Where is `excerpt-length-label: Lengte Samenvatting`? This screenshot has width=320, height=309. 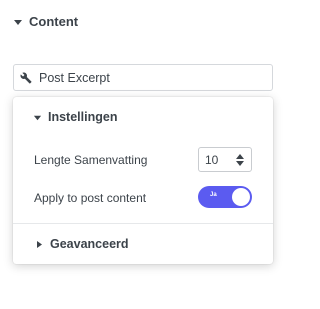
excerpt-length-label: Lengte Samenvatting is located at coordinates (91, 160).